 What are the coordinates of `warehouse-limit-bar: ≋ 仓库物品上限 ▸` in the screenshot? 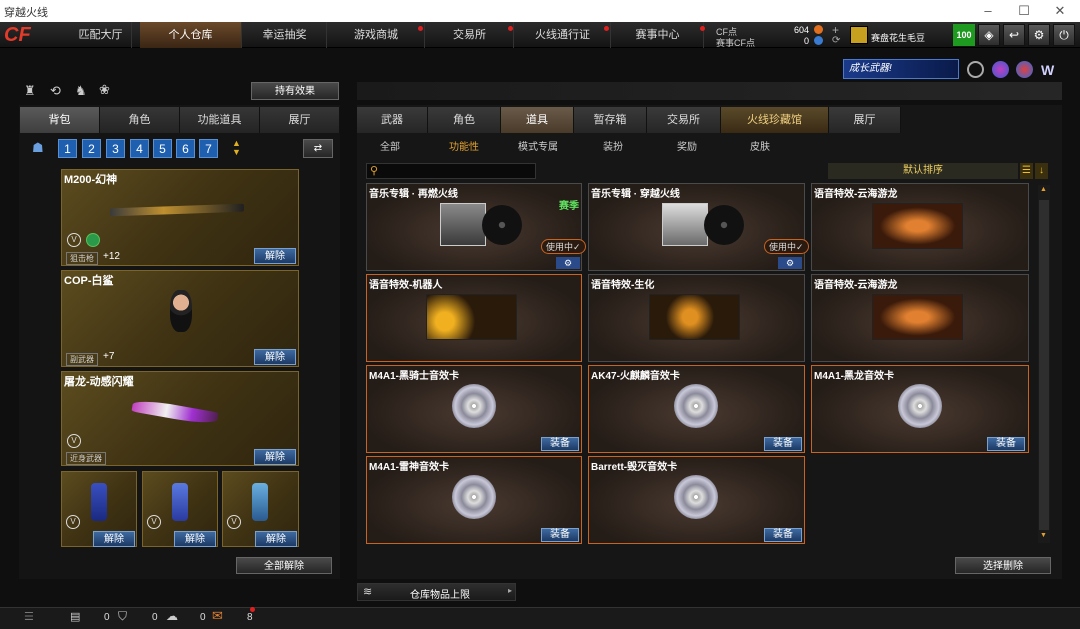 It's located at (436, 592).